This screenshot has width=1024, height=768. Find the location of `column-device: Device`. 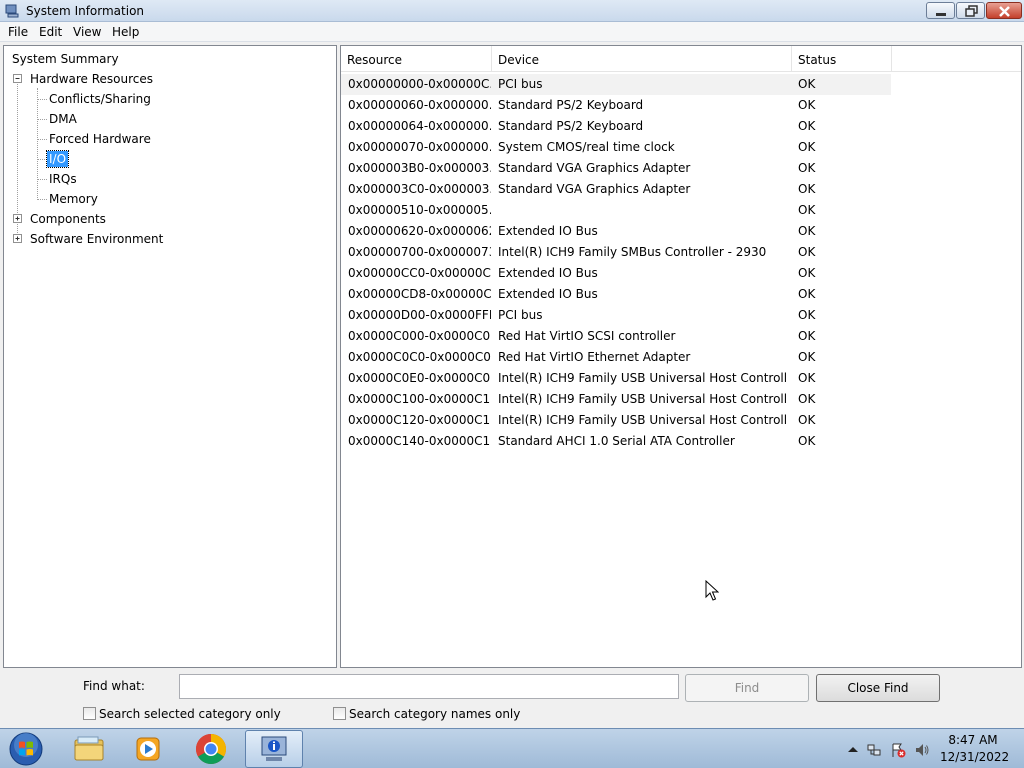

column-device: Device is located at coordinates (642, 59).